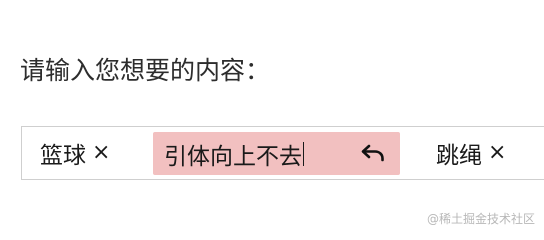  What do you see at coordinates (145, 70) in the screenshot?
I see `prompt-label: 请输入您想要的内容：` at bounding box center [145, 70].